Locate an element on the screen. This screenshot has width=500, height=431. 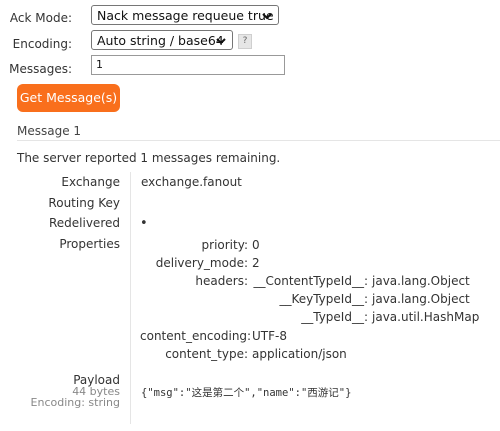
messages-input: 1 is located at coordinates (188, 65).